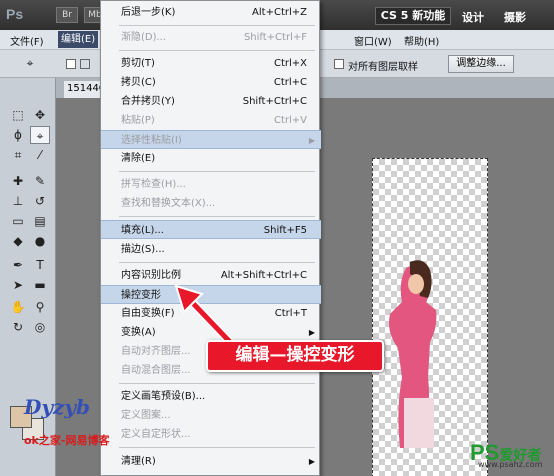 The width and height of the screenshot is (554, 476). Describe the element at coordinates (211, 158) in the screenshot. I see `menu-item-clear: 清除(E)` at that location.